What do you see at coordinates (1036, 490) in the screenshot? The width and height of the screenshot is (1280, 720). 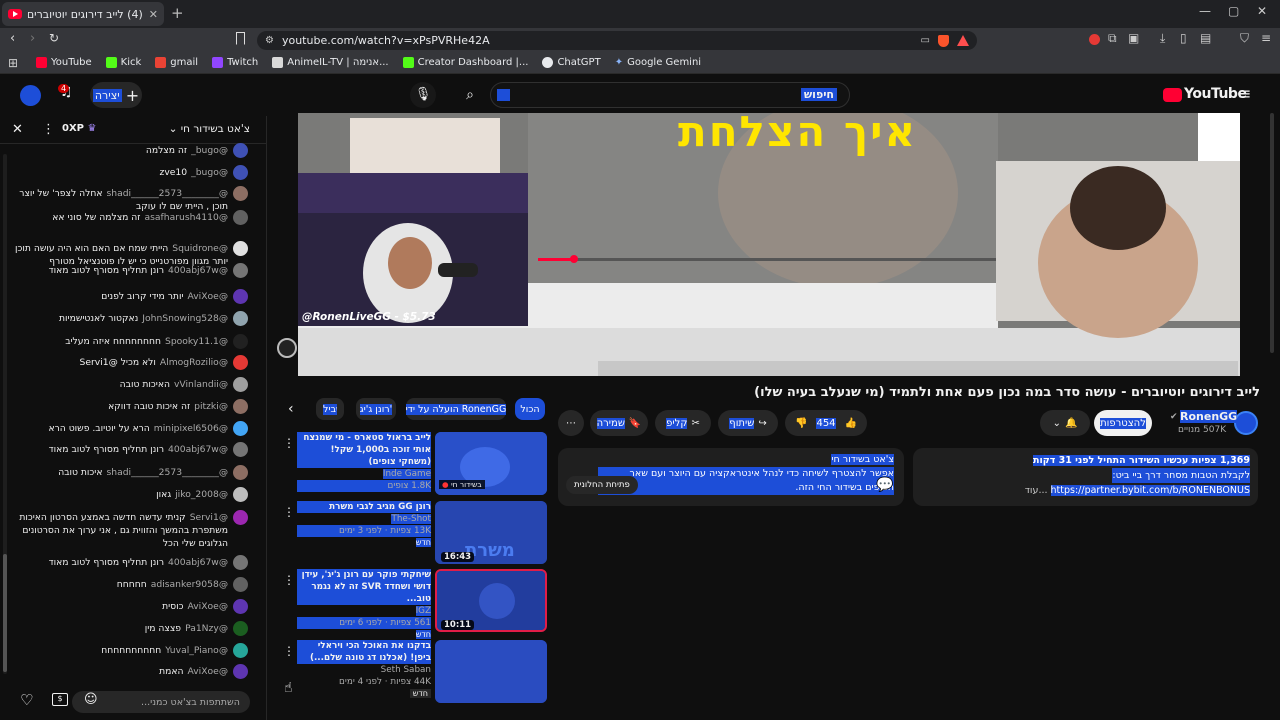 I see `more-link: ...עוד` at bounding box center [1036, 490].